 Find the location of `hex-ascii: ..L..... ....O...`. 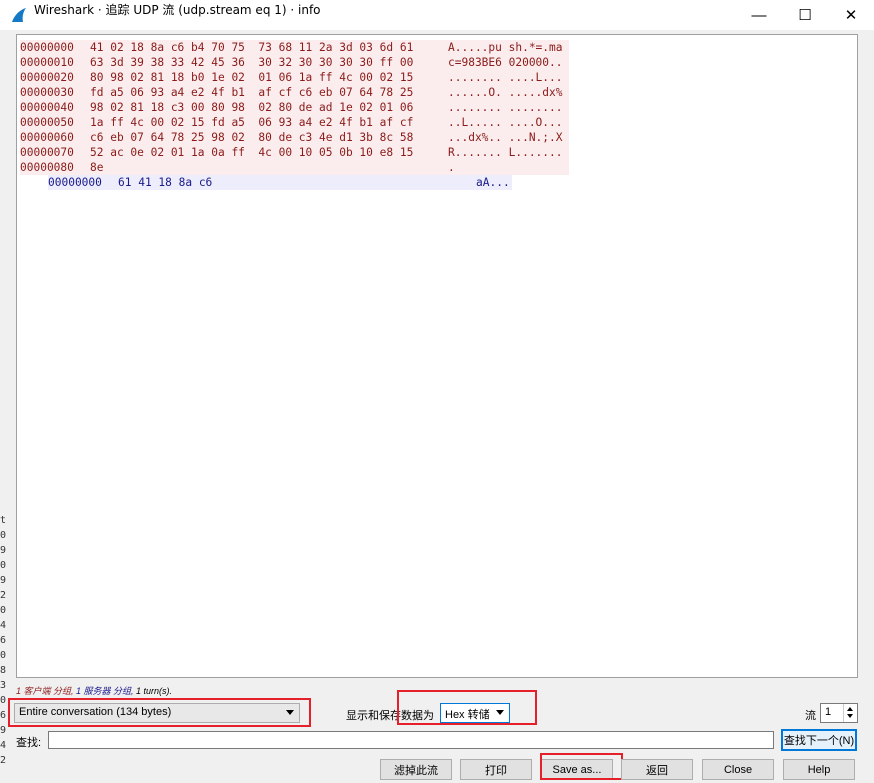

hex-ascii: ..L..... ....O... is located at coordinates (505, 122).